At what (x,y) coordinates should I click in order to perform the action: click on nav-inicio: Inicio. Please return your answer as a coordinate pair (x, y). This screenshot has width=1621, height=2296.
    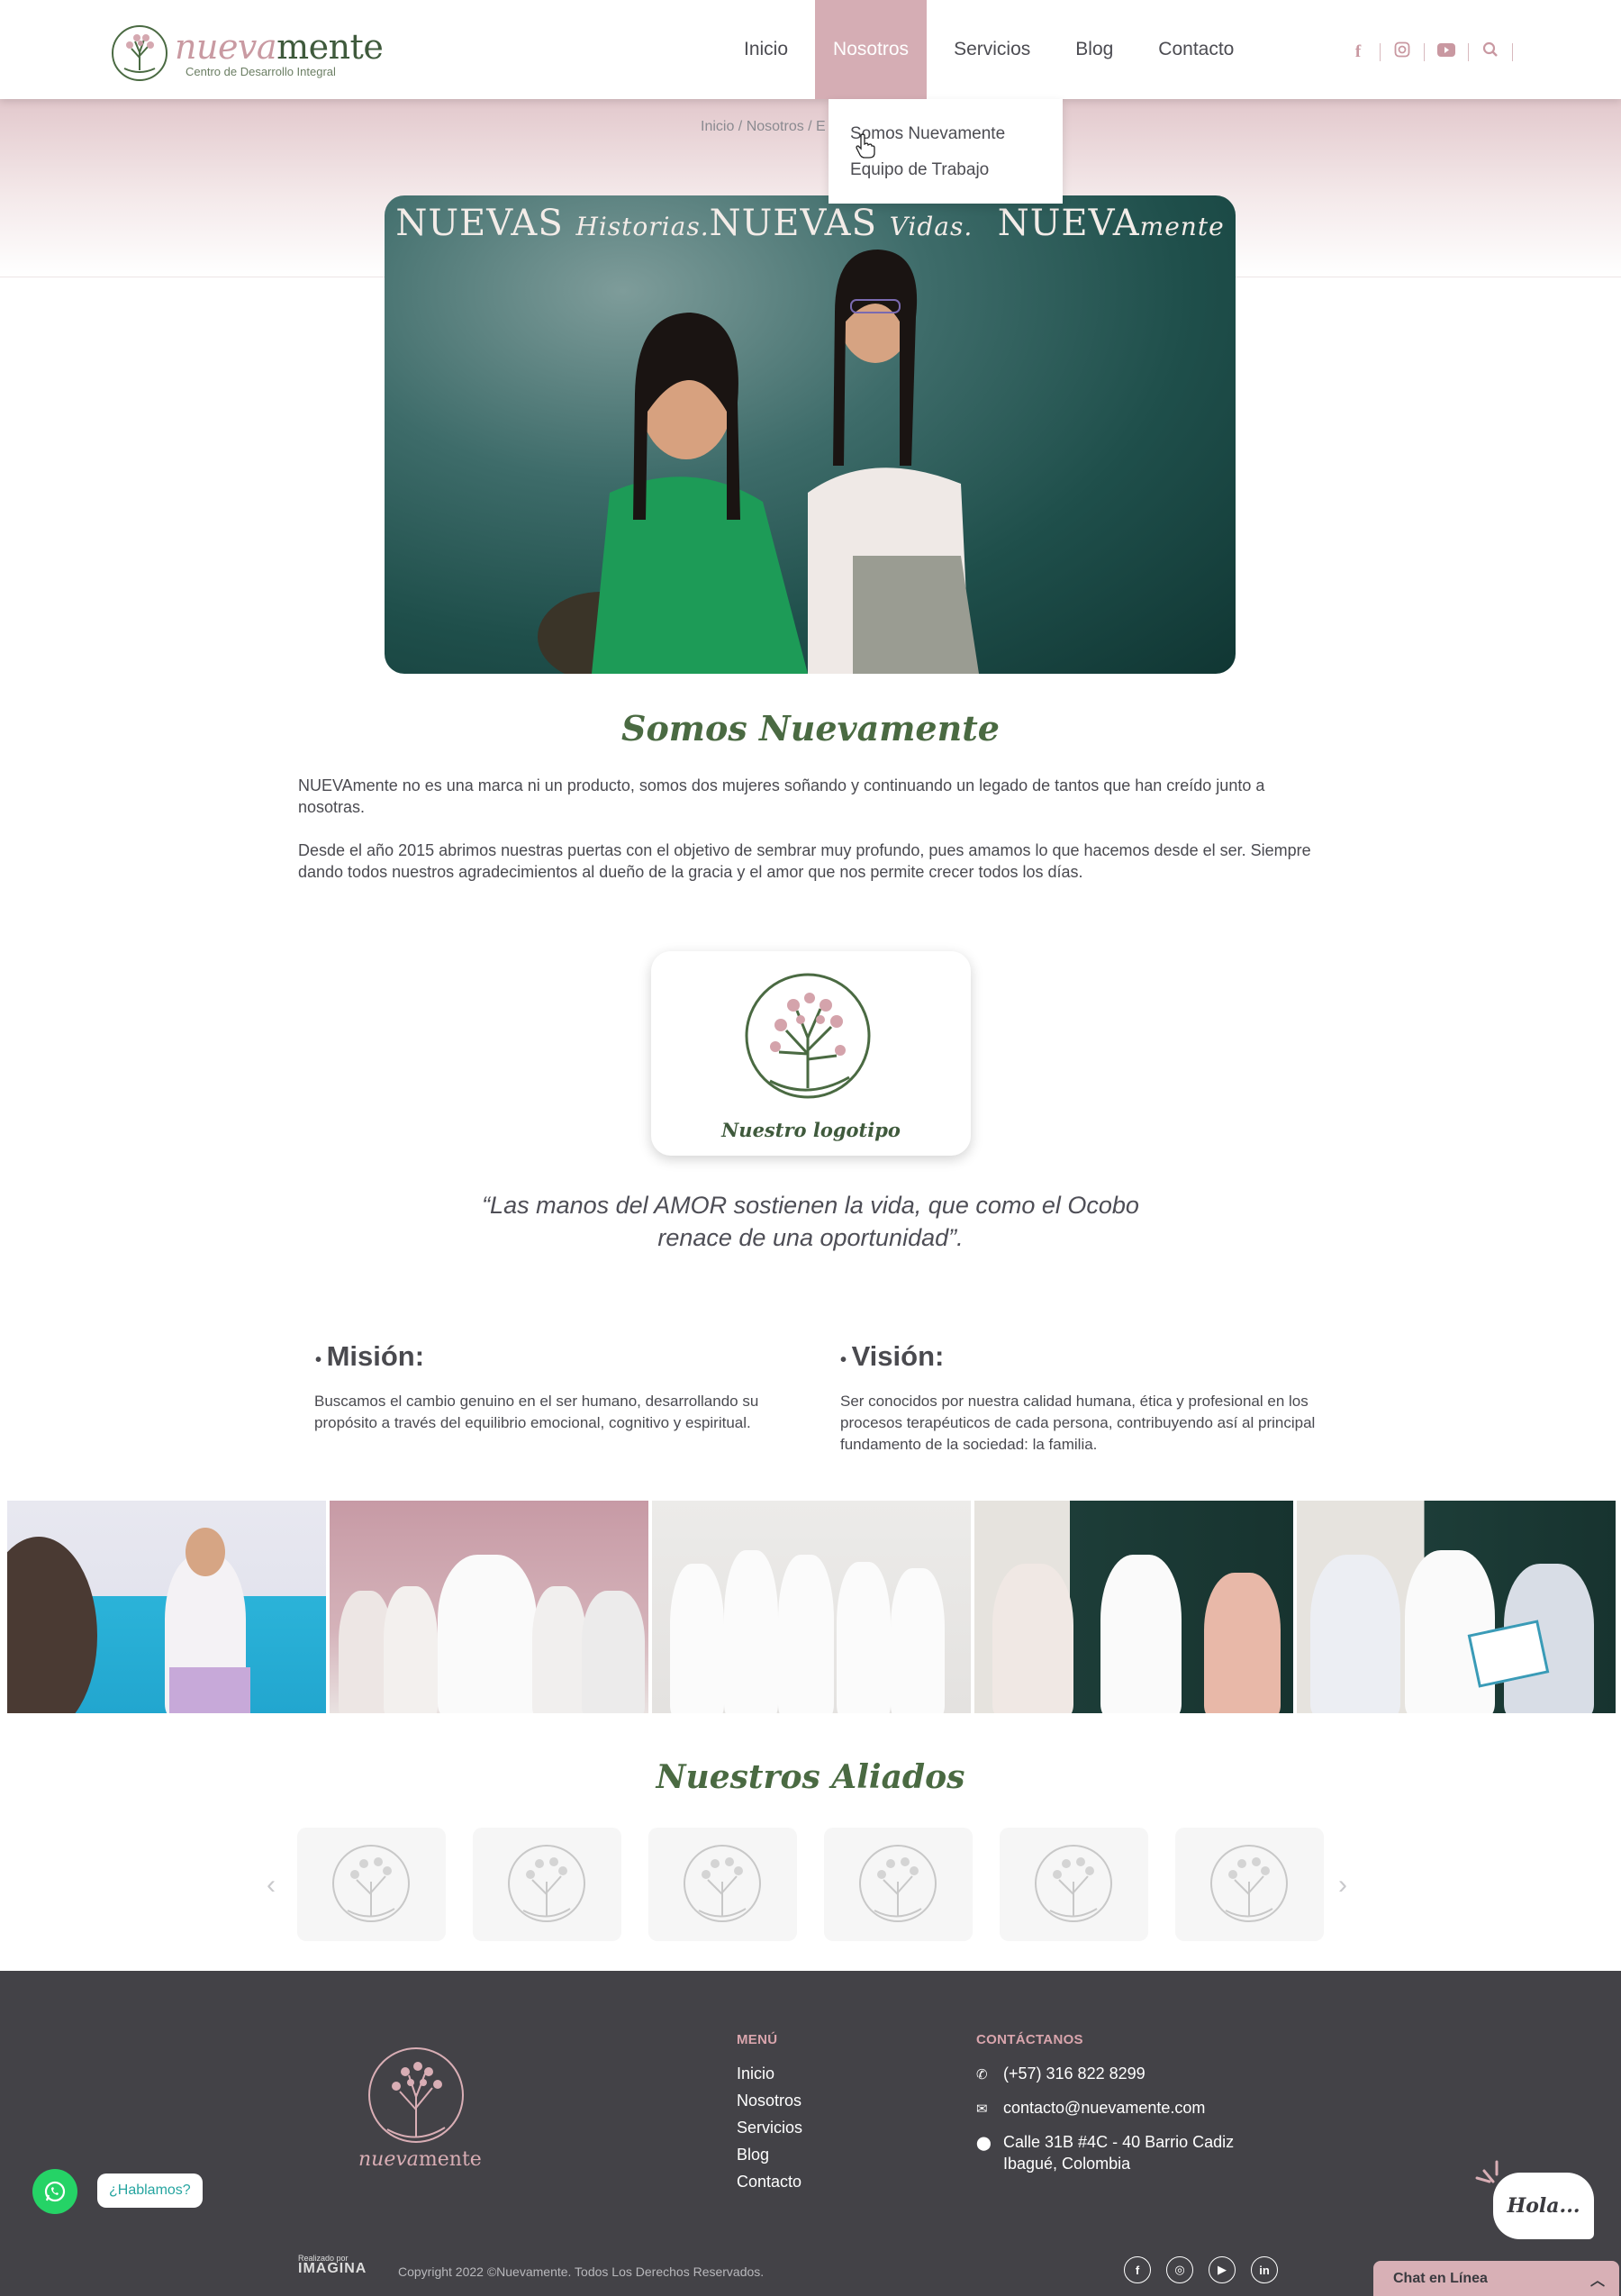
    Looking at the image, I should click on (766, 49).